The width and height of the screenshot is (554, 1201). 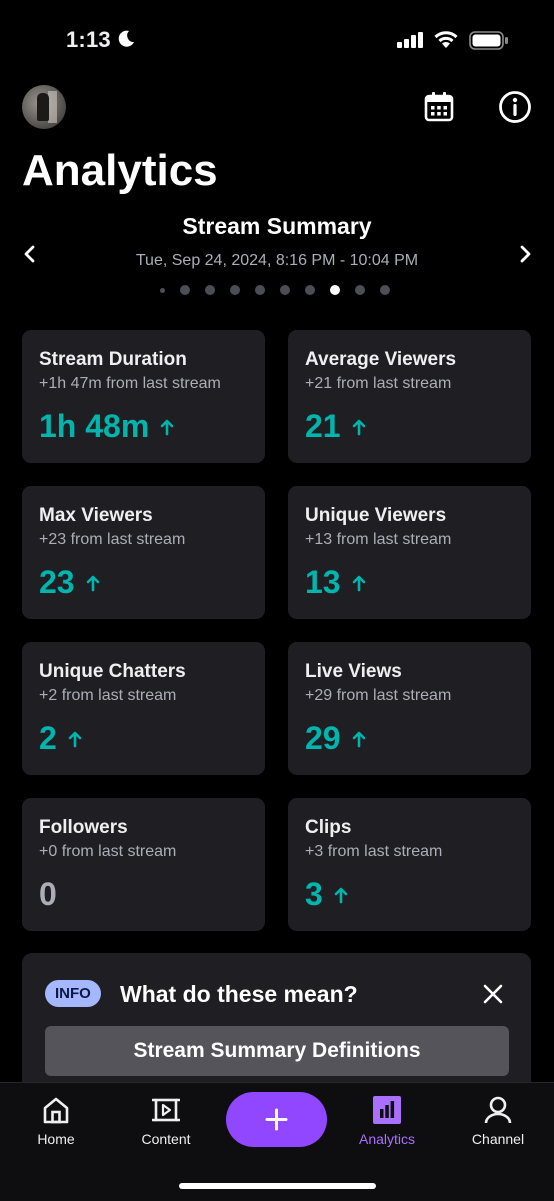 I want to click on card-value-text: 23, so click(x=57, y=582).